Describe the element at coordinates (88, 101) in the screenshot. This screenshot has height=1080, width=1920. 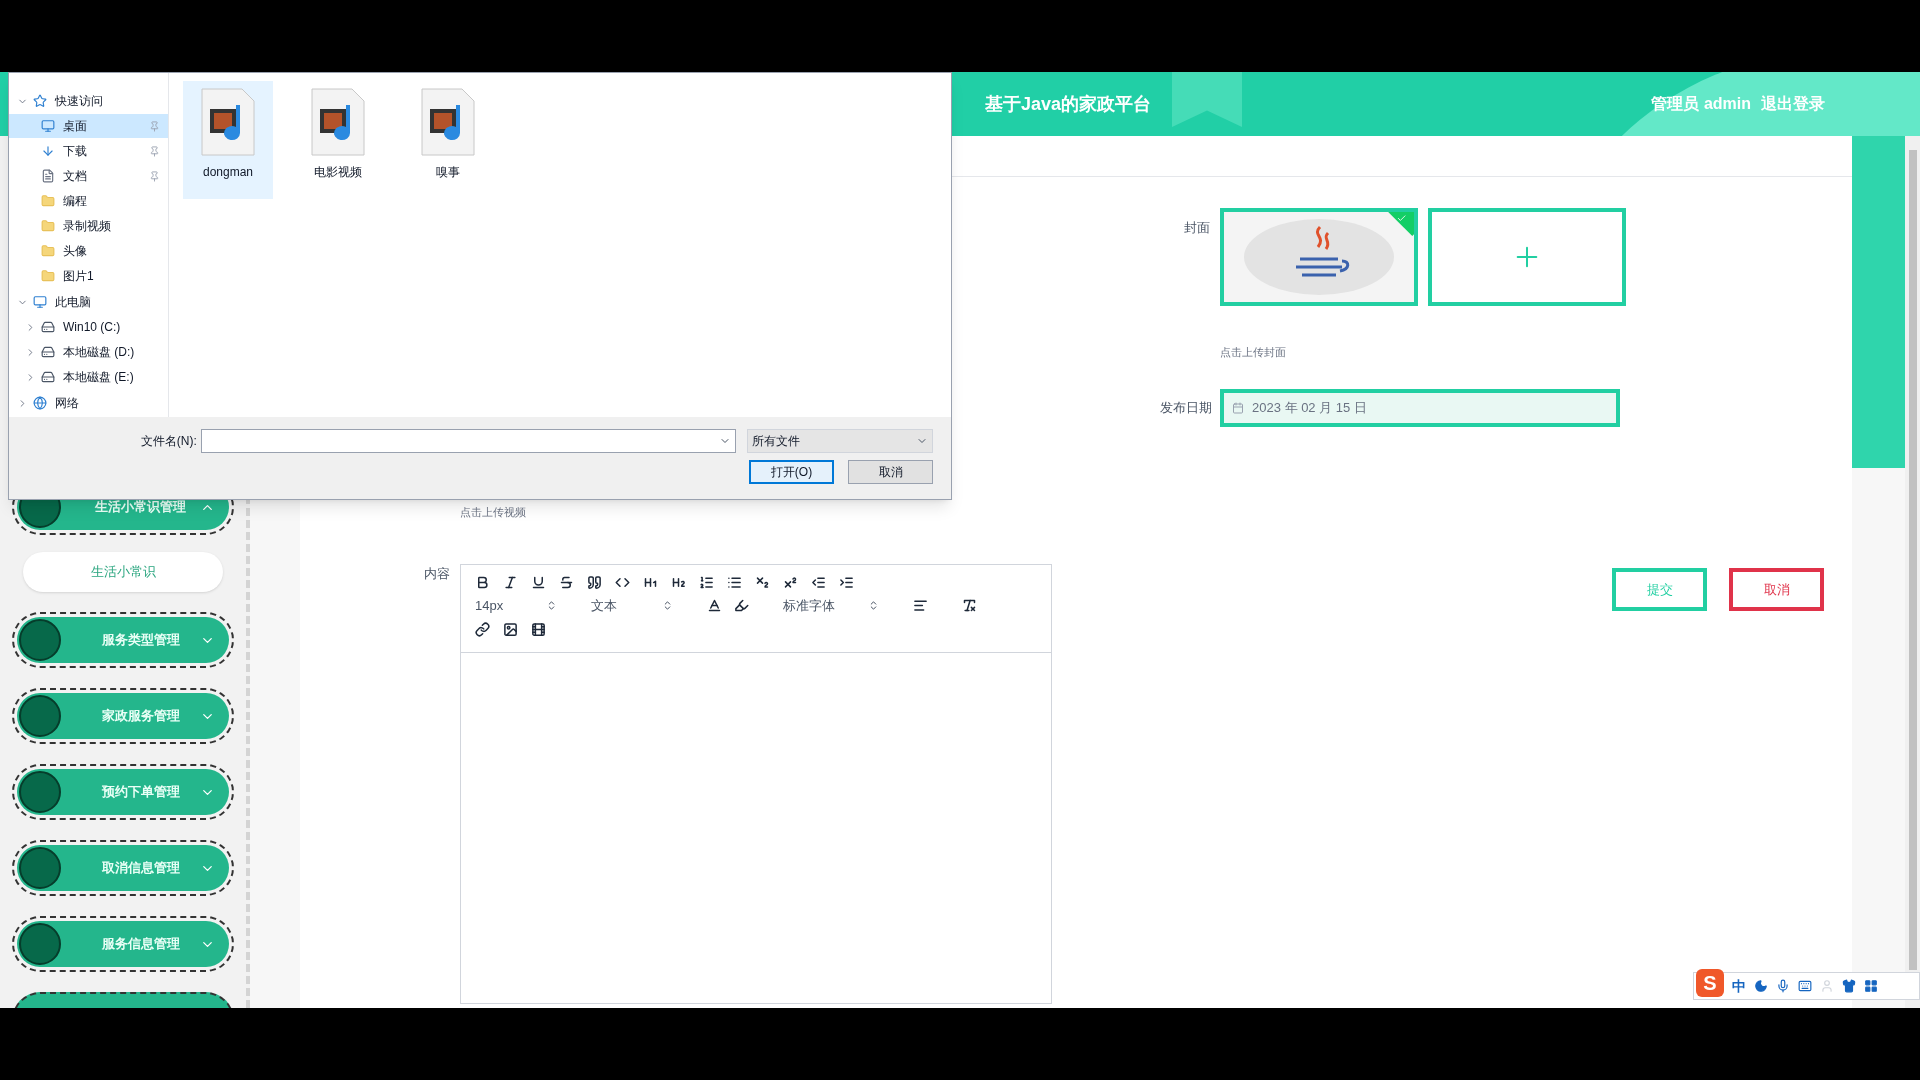
I see `nav-item: 快速访问` at that location.